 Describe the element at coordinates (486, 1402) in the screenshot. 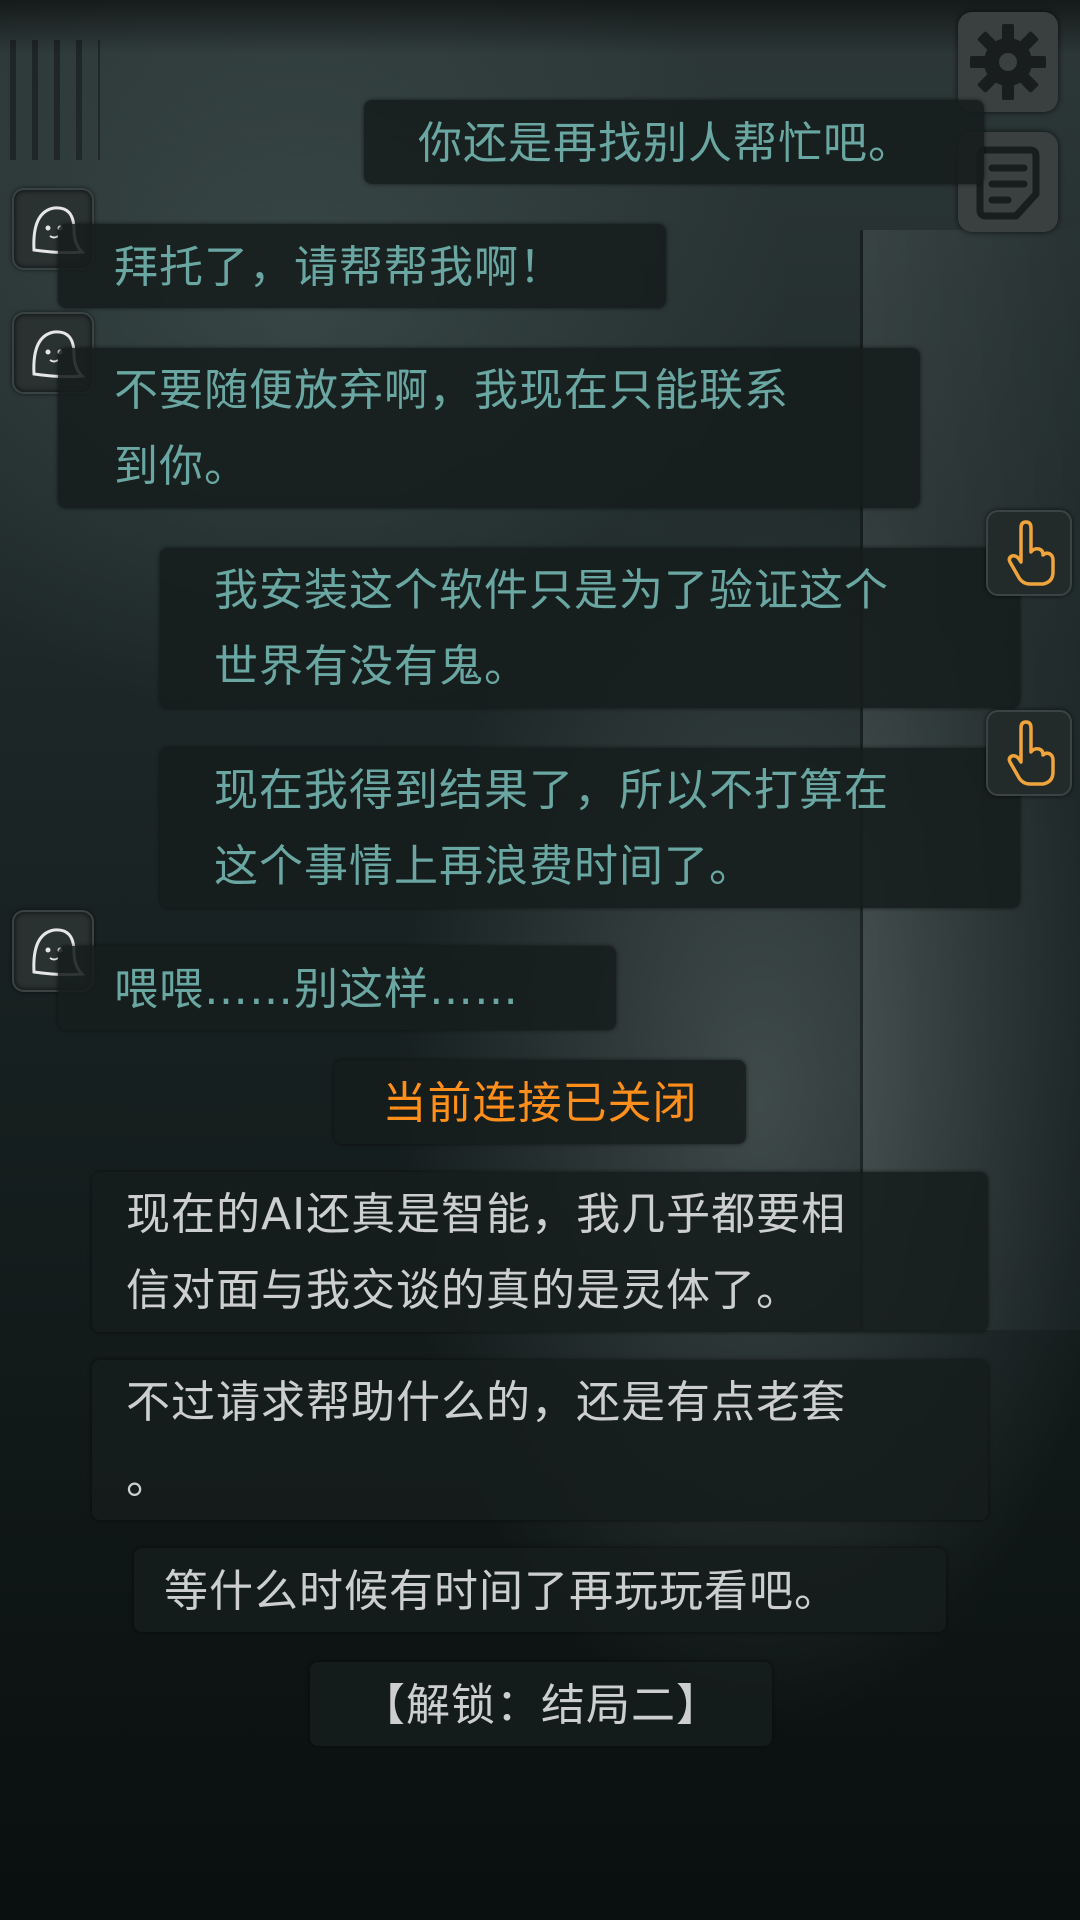

I see `narration-line: 不过请求帮助什么的，还是有点老套` at that location.